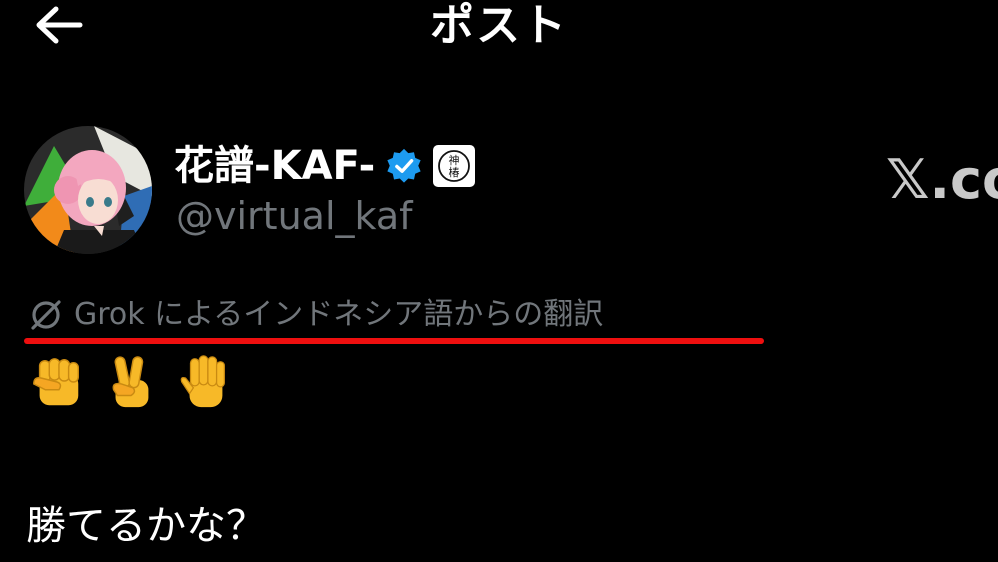 The width and height of the screenshot is (998, 562). I want to click on author-handle: @virtual_kaf, so click(294, 216).